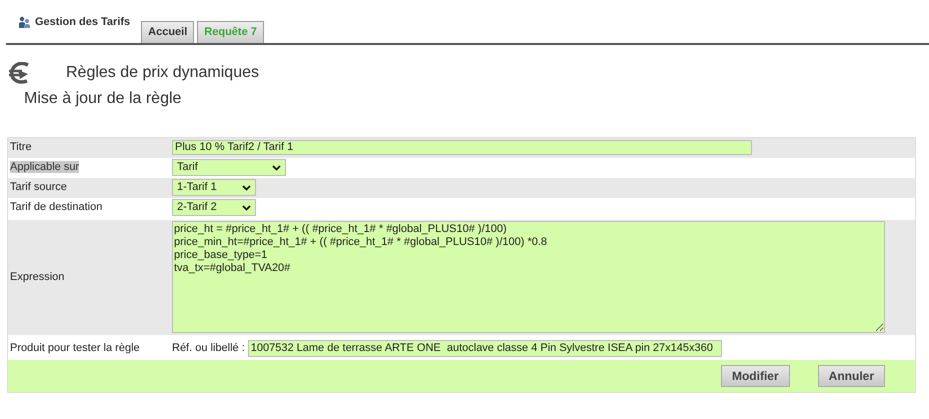 The image size is (929, 419). I want to click on page-title: Règles de prix dynamiques, so click(162, 72).